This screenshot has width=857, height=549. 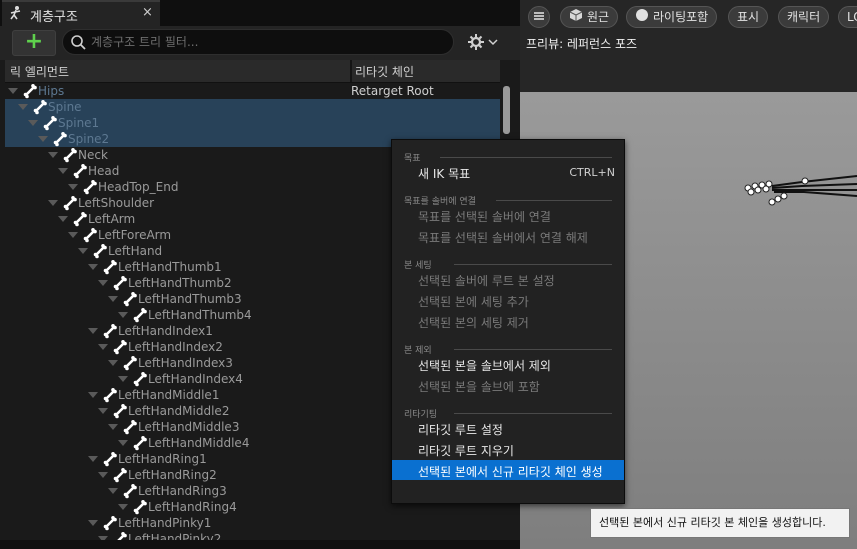 What do you see at coordinates (138, 187) in the screenshot?
I see `bone-label: HeadTop_End` at bounding box center [138, 187].